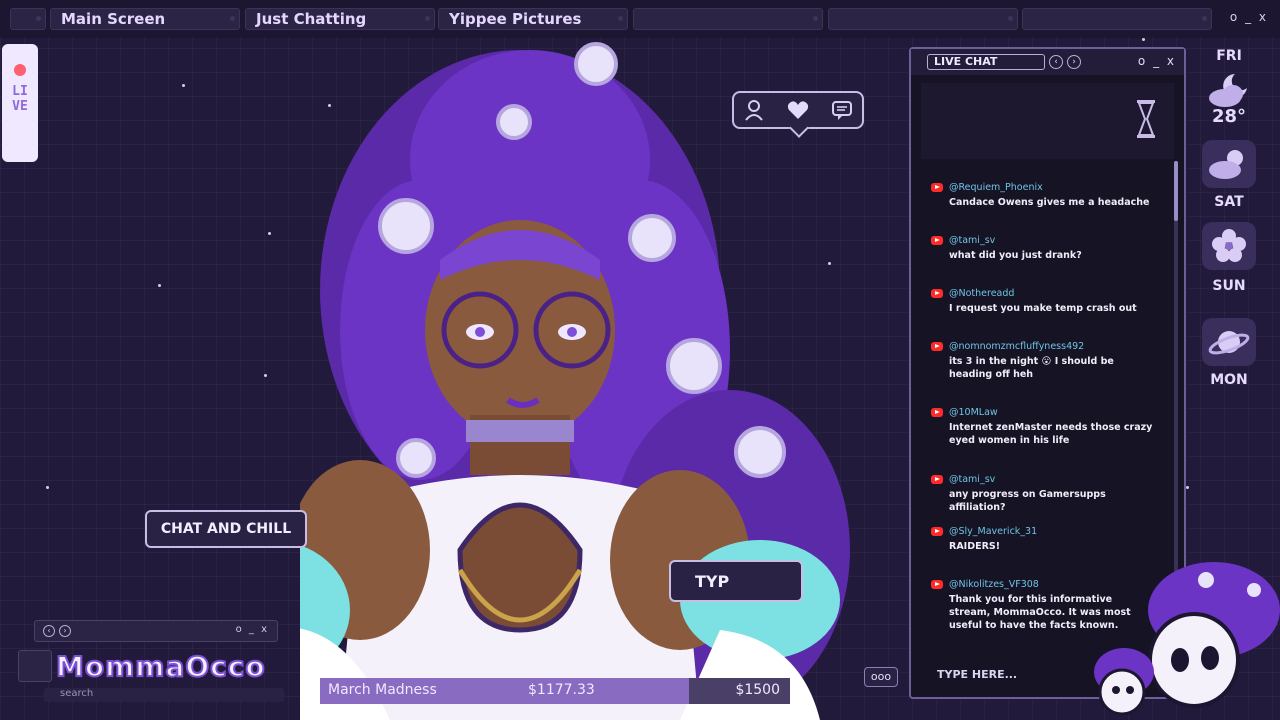  What do you see at coordinates (1049, 202) in the screenshot?
I see `chat-message-text: Candace Owens gives me a headache` at bounding box center [1049, 202].